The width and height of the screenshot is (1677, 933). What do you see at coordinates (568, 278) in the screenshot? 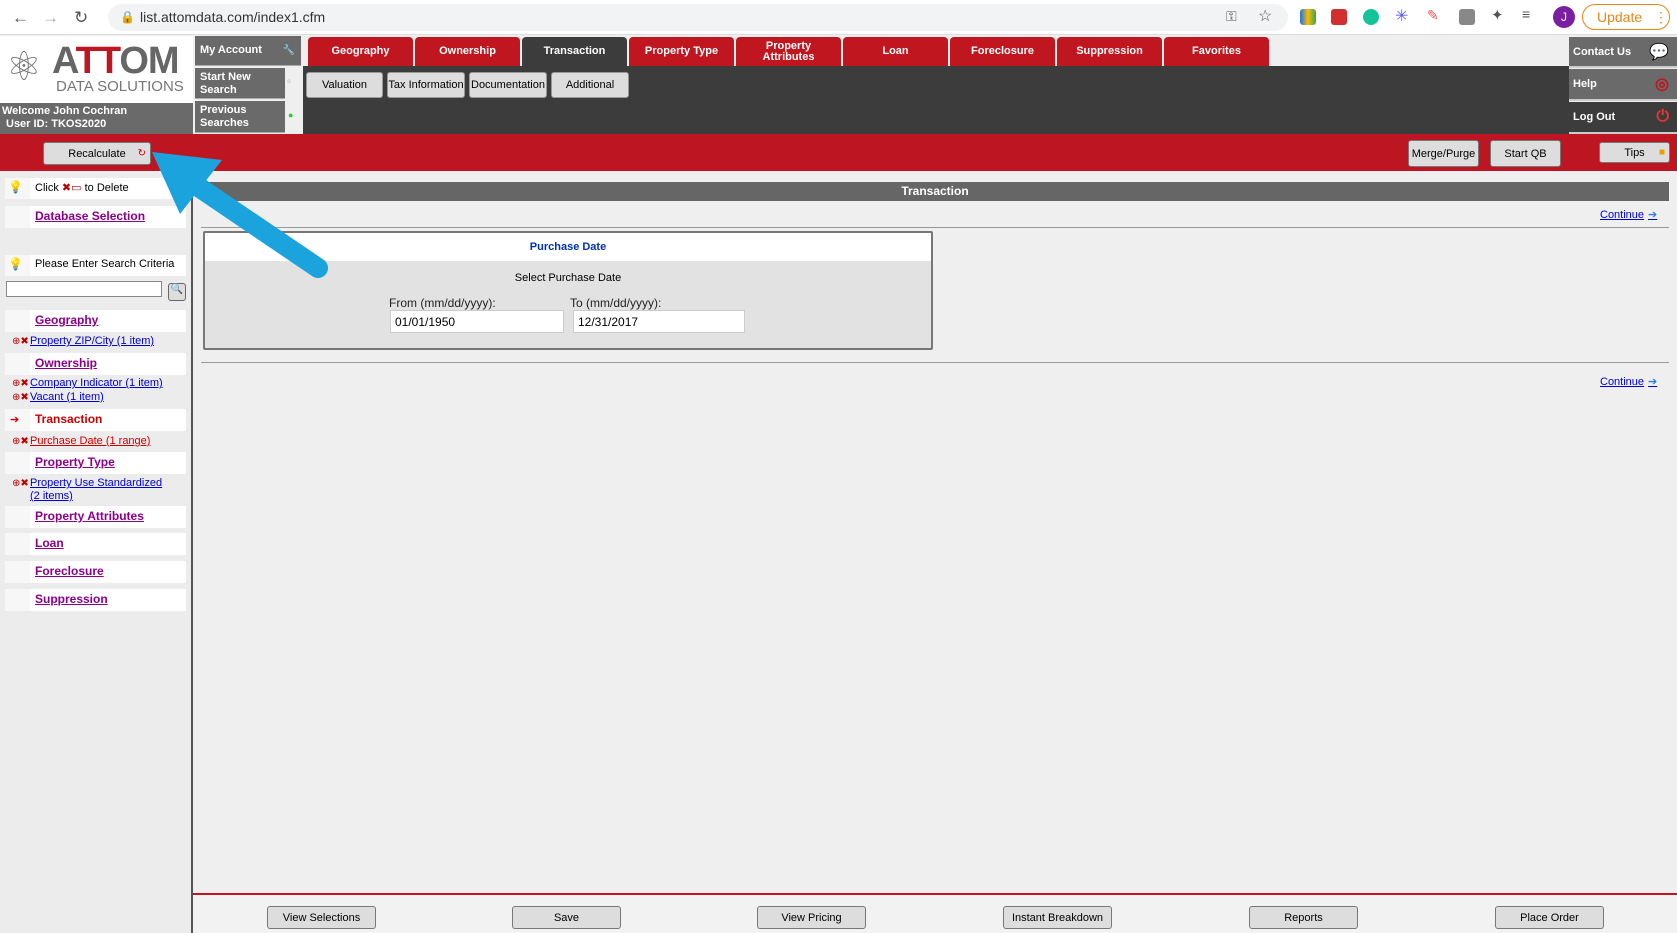
I see `panel-subtitle: Select Purchase Date` at bounding box center [568, 278].